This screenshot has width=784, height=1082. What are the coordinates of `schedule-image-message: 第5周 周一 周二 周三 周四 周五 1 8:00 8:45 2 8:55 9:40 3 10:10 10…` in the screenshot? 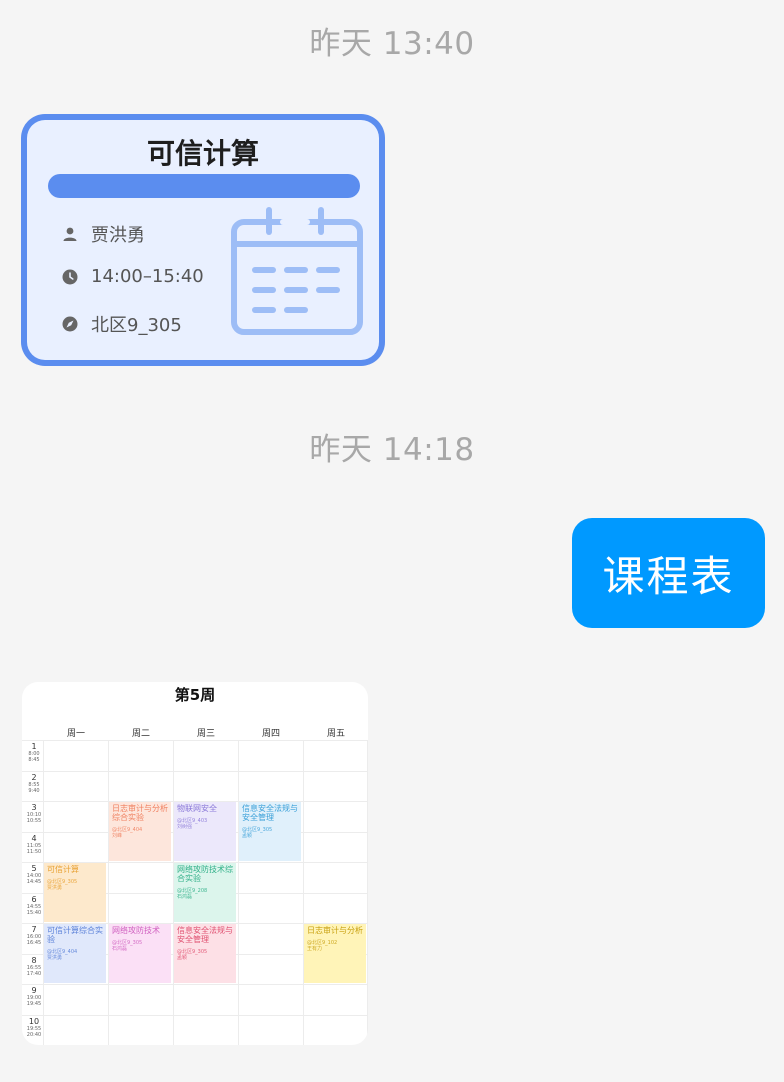 It's located at (195, 863).